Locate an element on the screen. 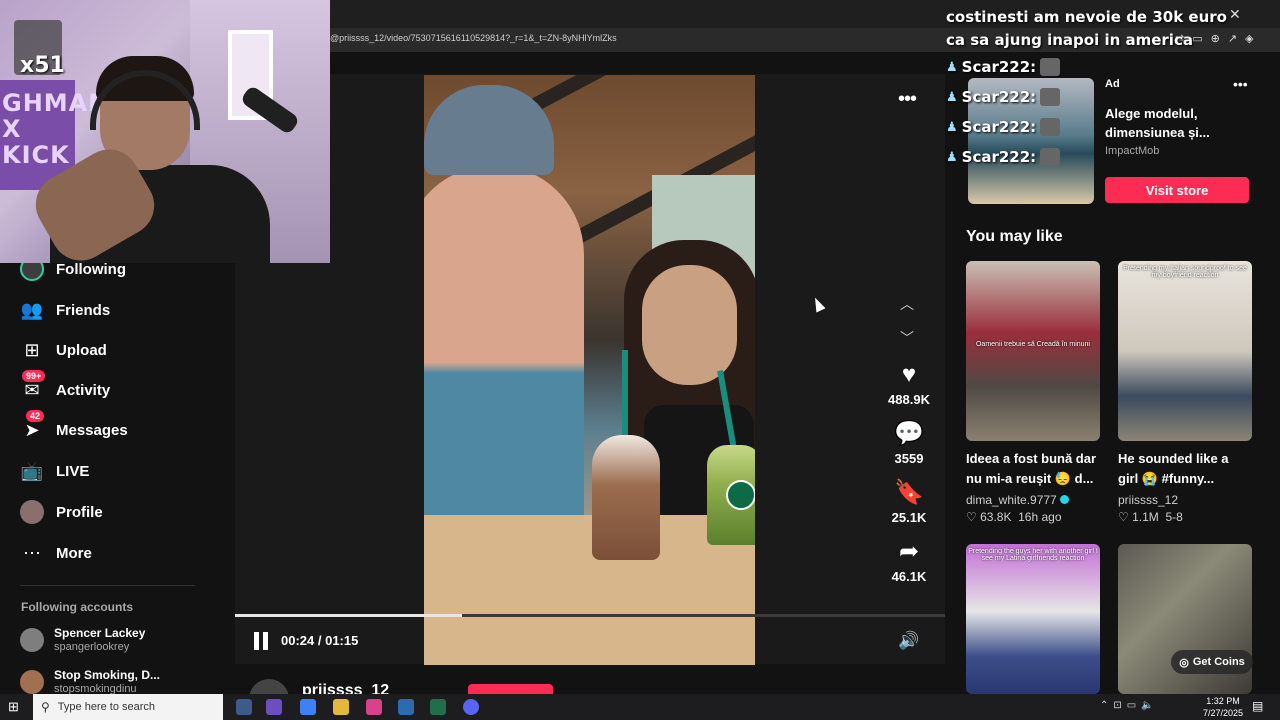 This screenshot has height=720, width=1280. steam-icon is located at coordinates (406, 707).